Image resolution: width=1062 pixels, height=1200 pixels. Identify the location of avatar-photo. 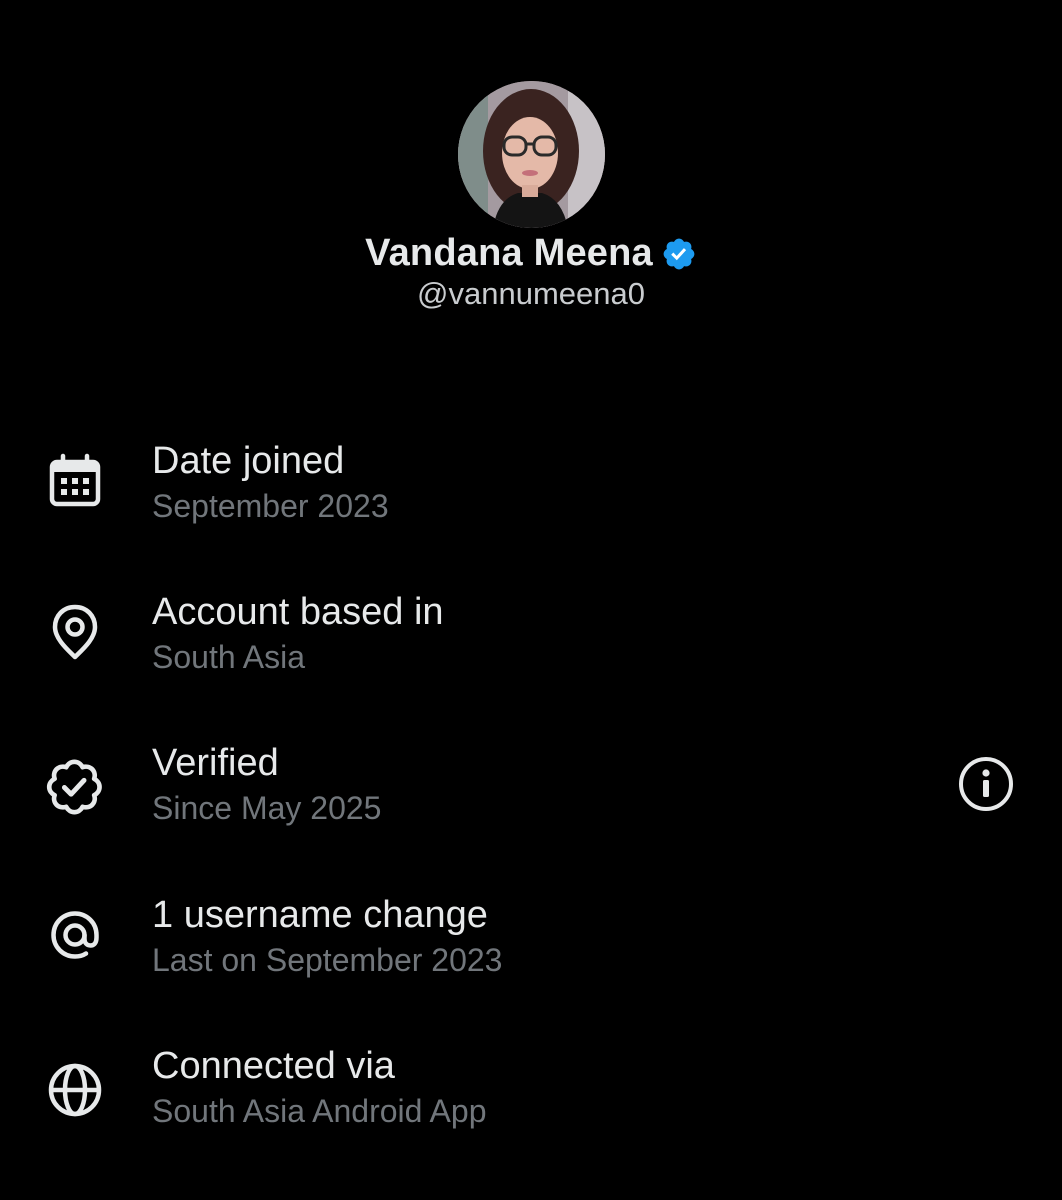
(531, 154).